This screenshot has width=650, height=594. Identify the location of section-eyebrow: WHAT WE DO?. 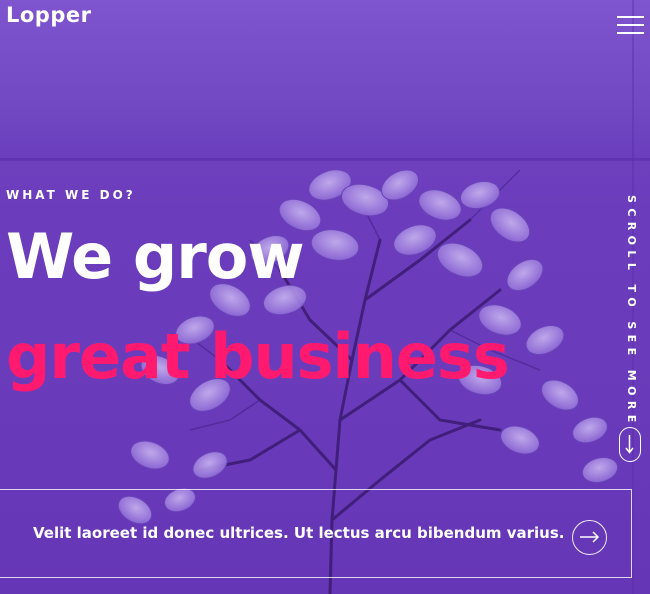
(71, 195).